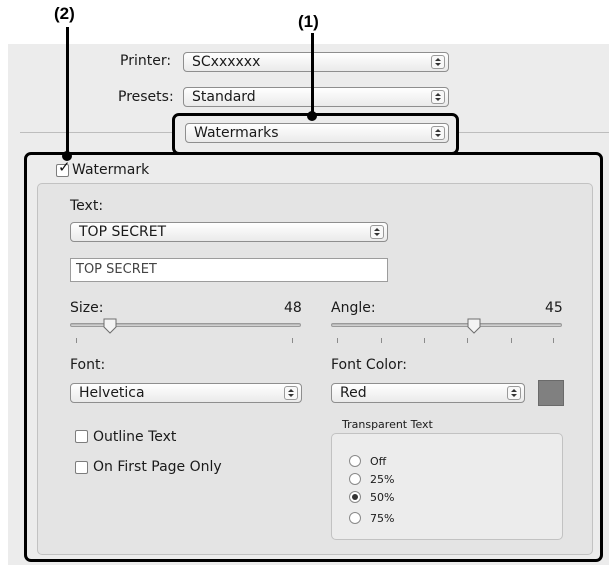 This screenshot has width=609, height=565. Describe the element at coordinates (293, 308) in the screenshot. I see `size-value: 48` at that location.